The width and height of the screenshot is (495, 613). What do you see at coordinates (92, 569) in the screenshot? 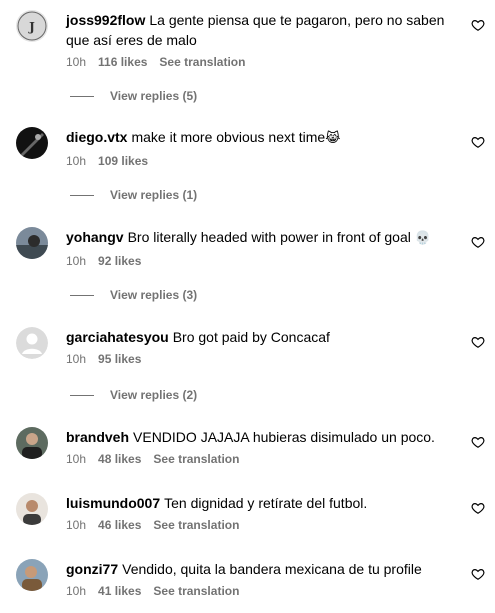
I see `comment-username: gonzi77` at bounding box center [92, 569].